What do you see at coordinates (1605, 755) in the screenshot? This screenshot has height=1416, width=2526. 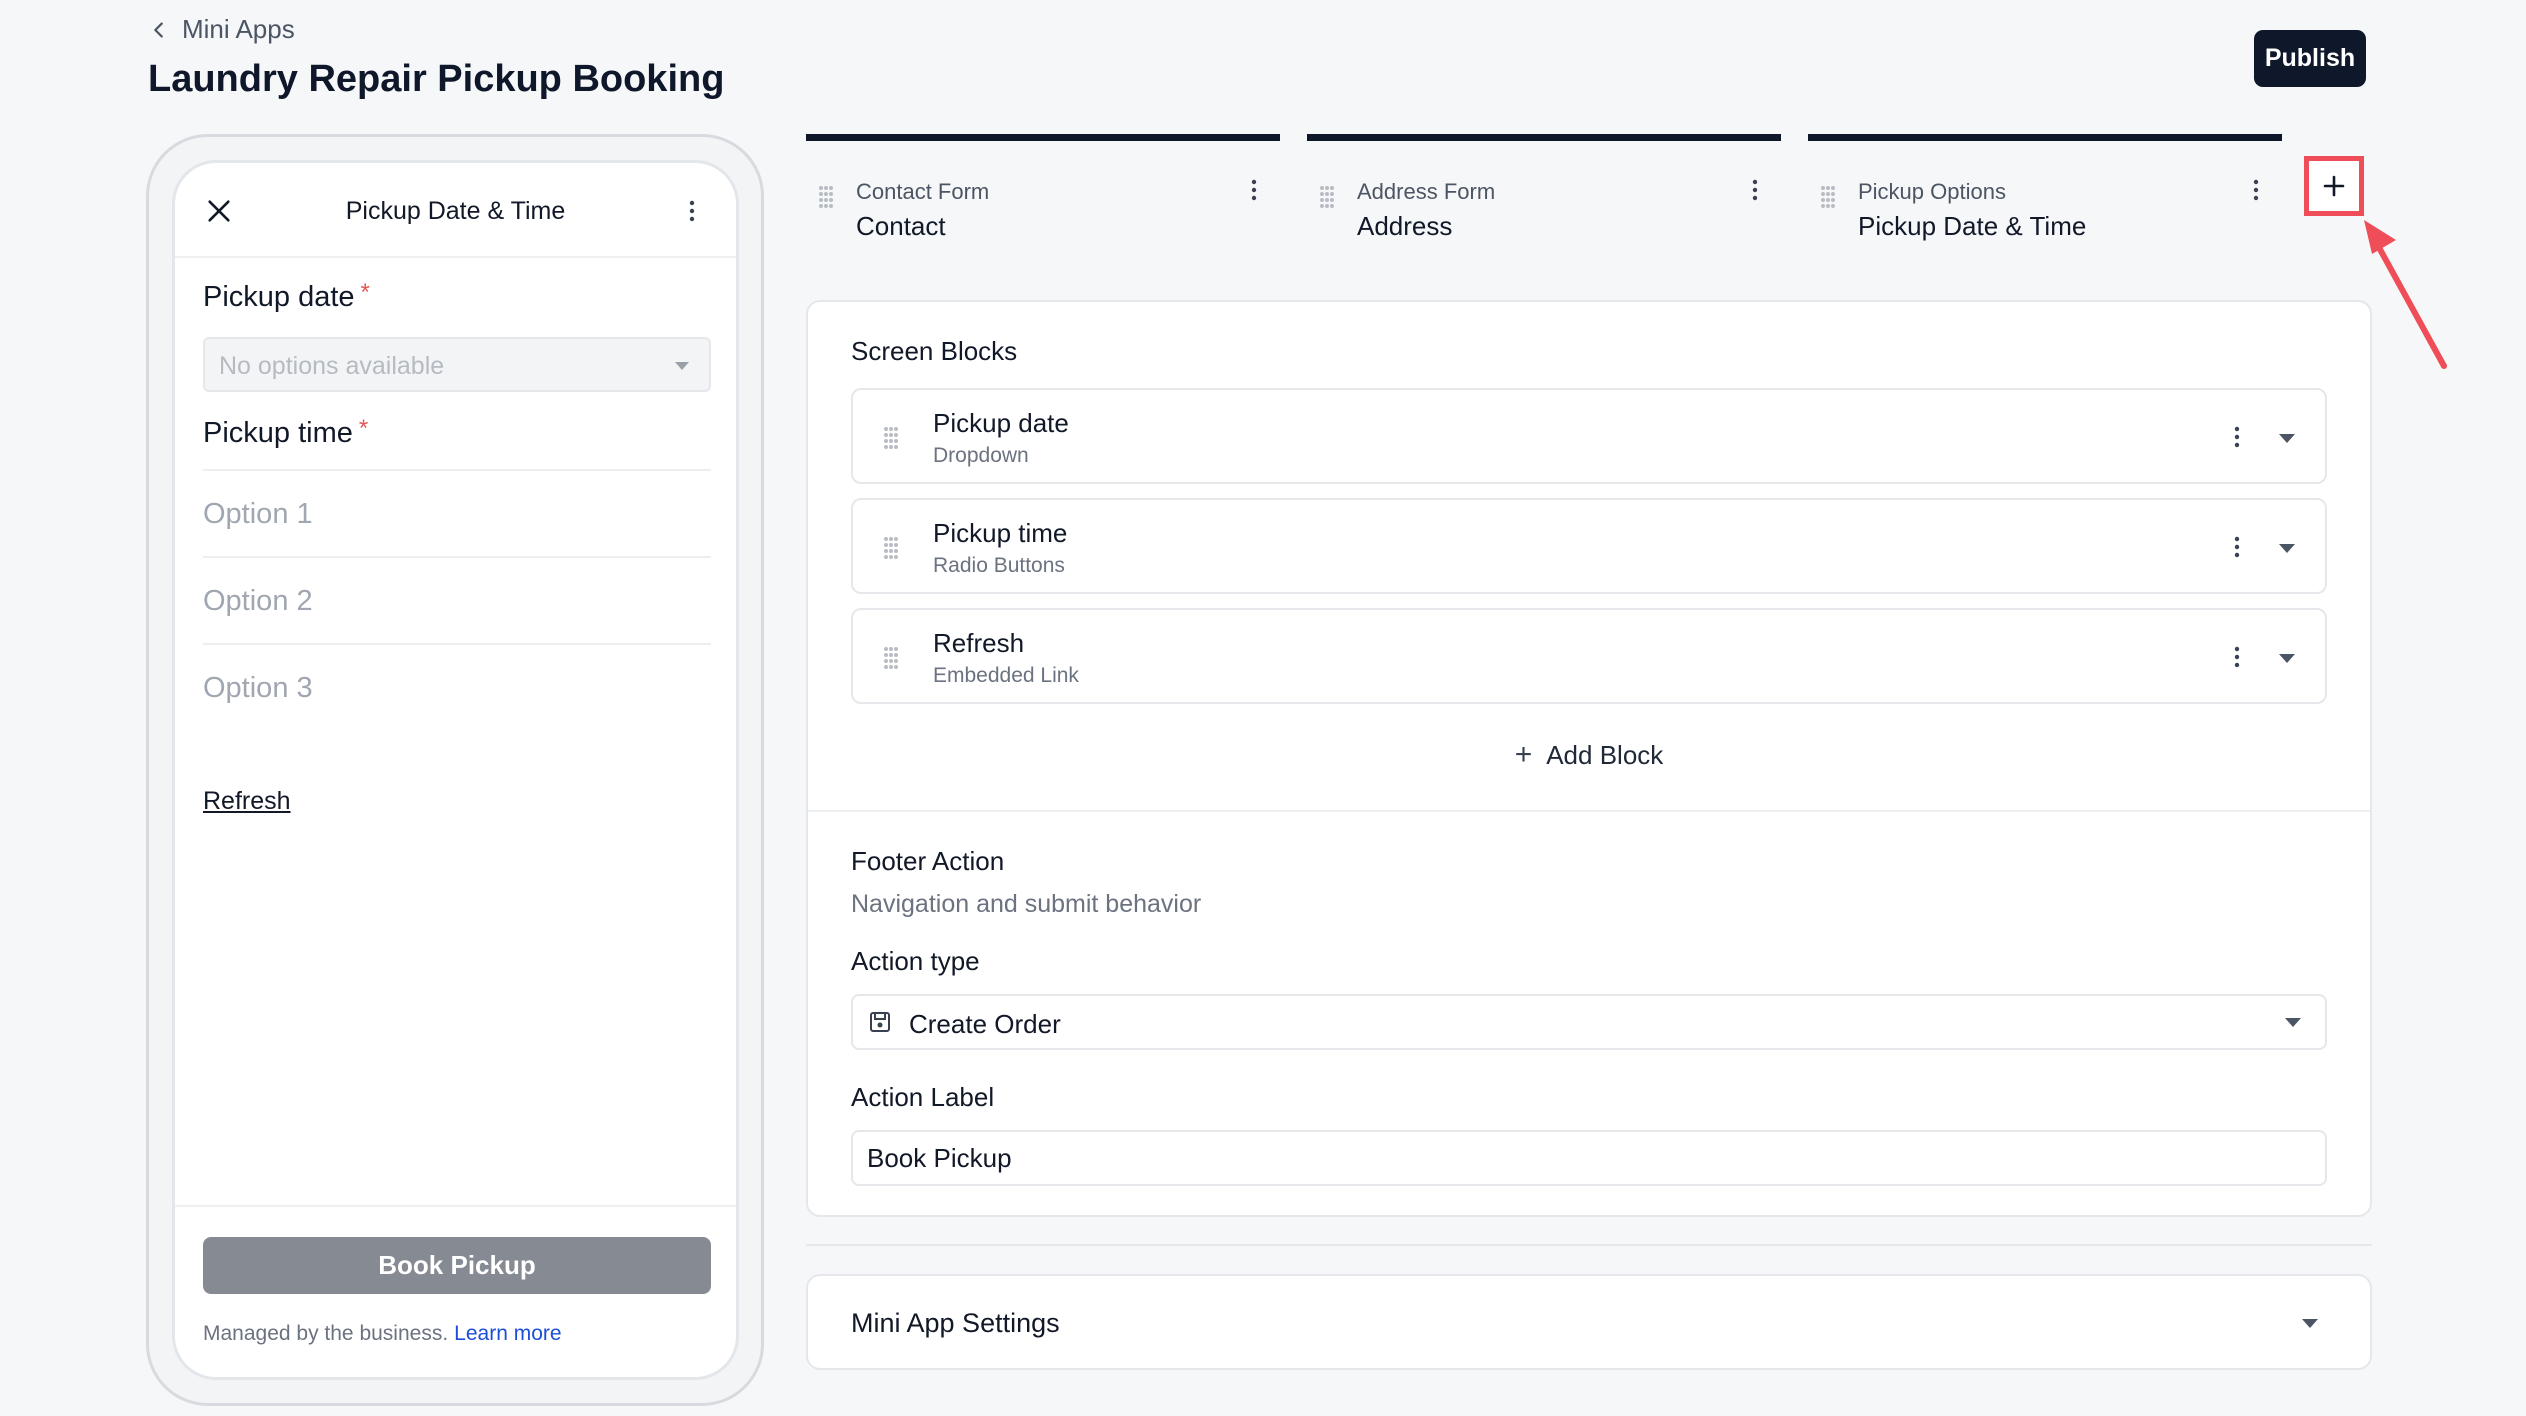 I see `add-block-label: Add Block` at bounding box center [1605, 755].